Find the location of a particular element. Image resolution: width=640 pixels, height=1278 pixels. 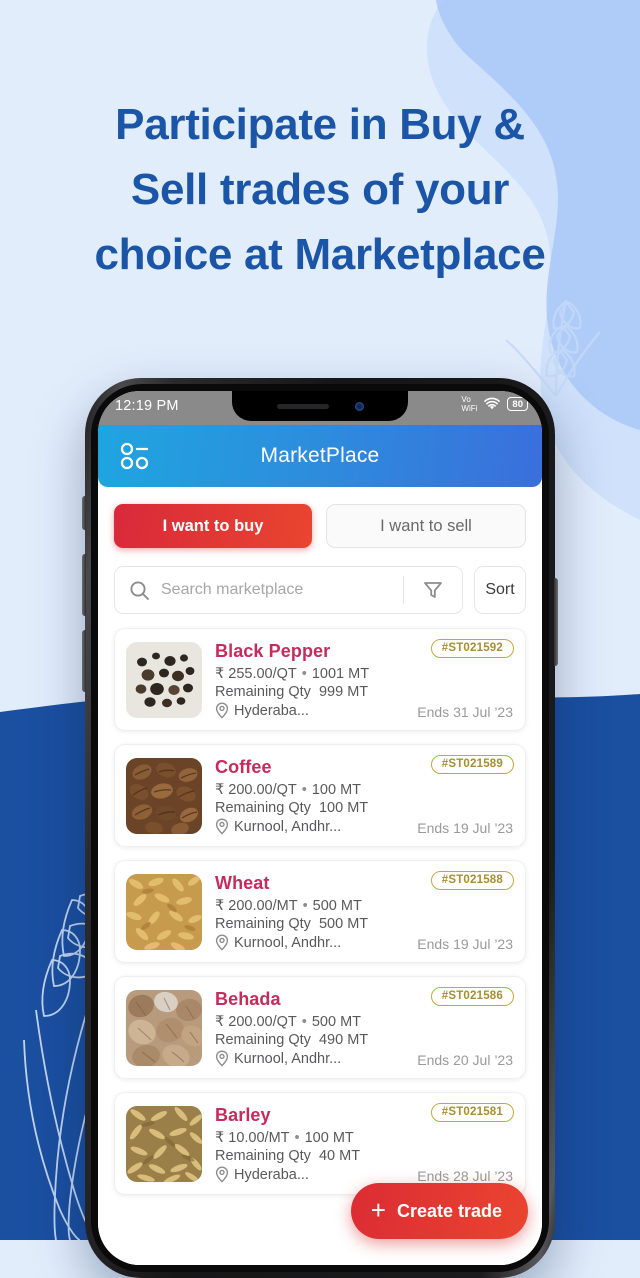

search-row: Search marketplace Sort is located at coordinates (320, 590).